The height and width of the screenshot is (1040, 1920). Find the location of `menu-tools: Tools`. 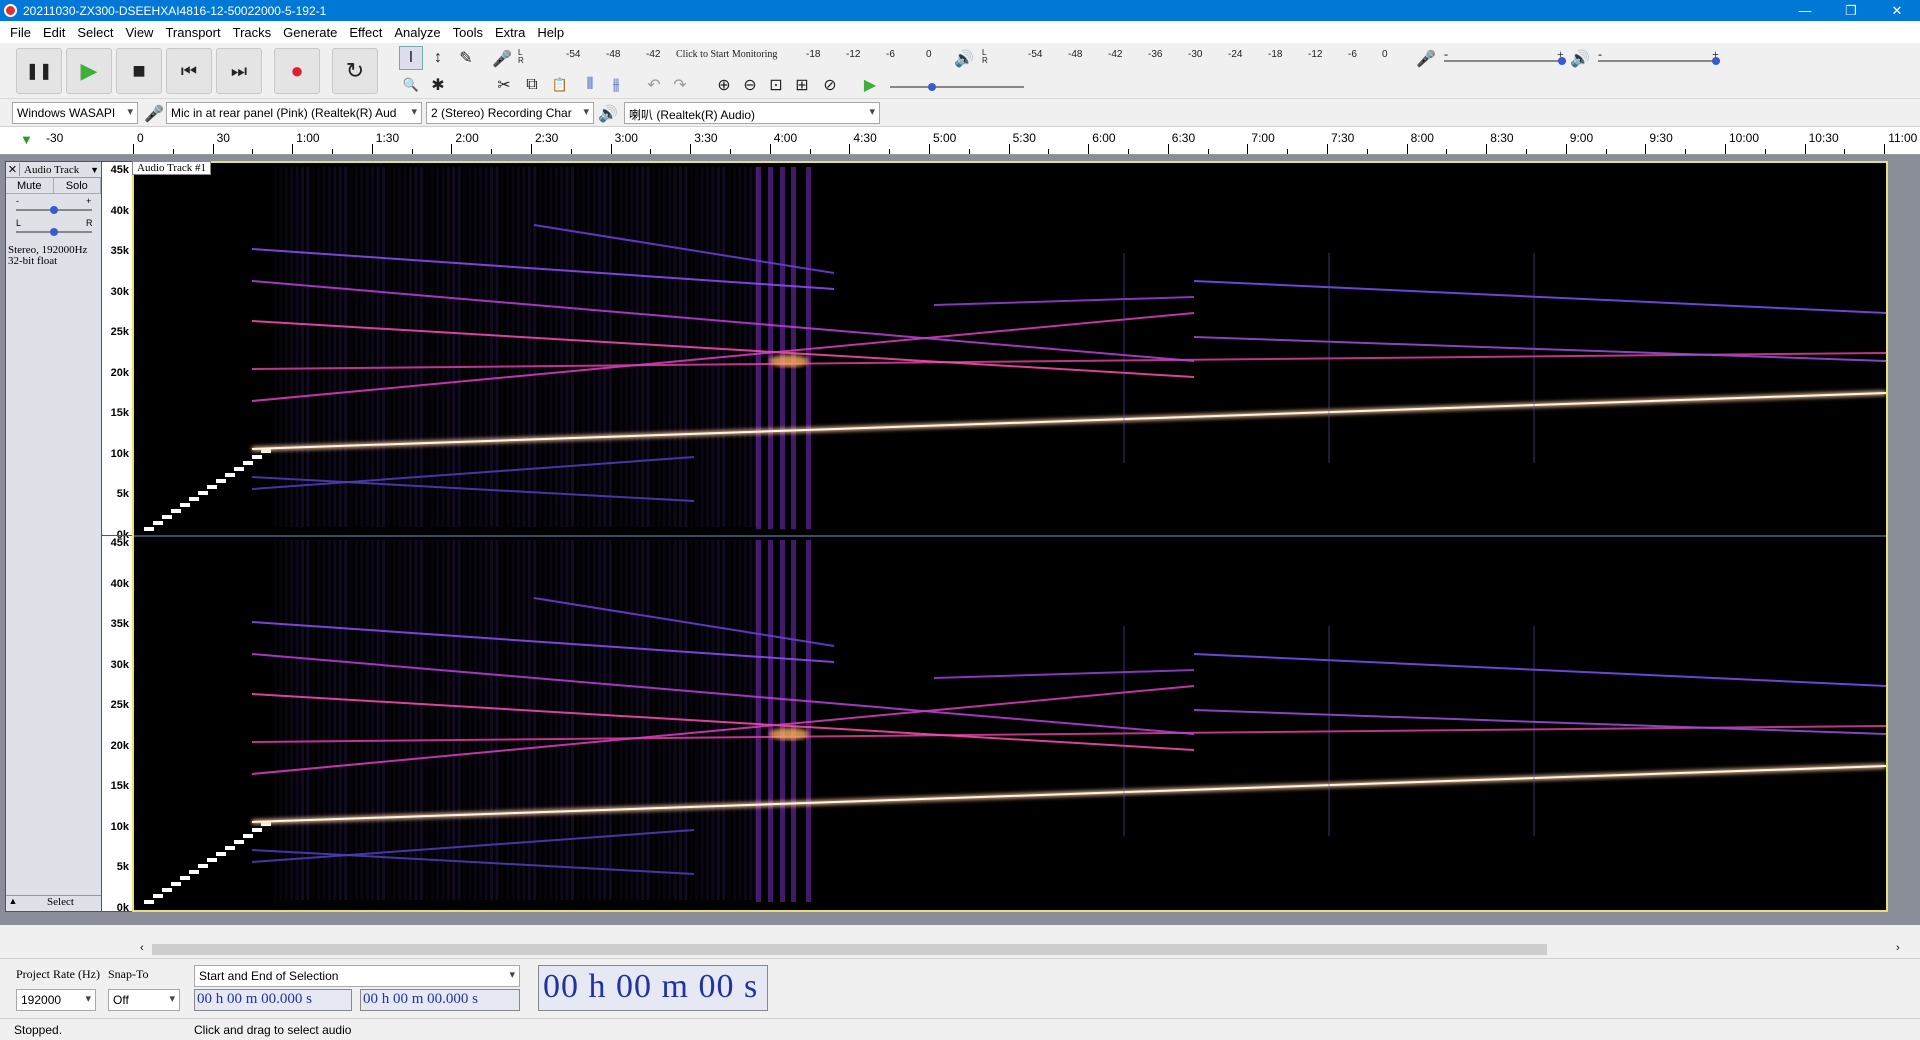

menu-tools: Tools is located at coordinates (468, 32).